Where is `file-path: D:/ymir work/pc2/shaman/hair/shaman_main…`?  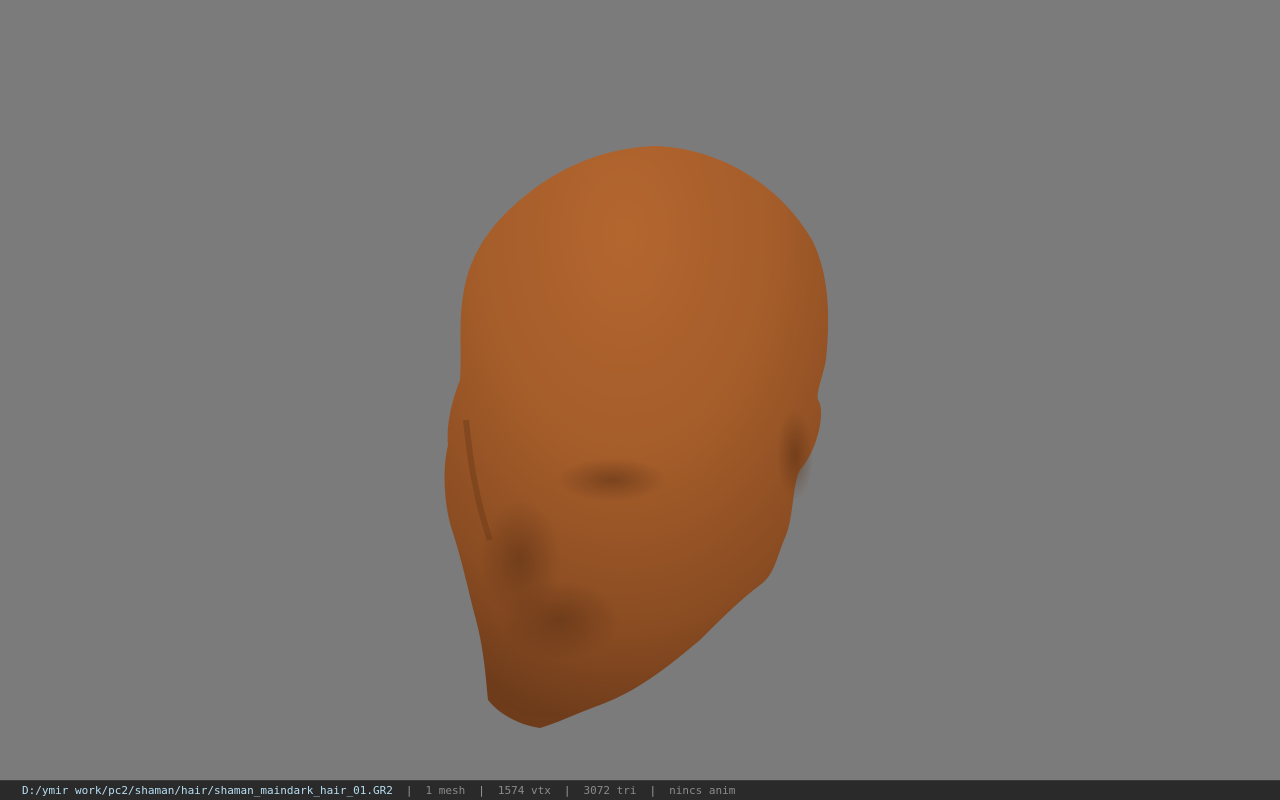 file-path: D:/ymir work/pc2/shaman/hair/shaman_main… is located at coordinates (207, 790).